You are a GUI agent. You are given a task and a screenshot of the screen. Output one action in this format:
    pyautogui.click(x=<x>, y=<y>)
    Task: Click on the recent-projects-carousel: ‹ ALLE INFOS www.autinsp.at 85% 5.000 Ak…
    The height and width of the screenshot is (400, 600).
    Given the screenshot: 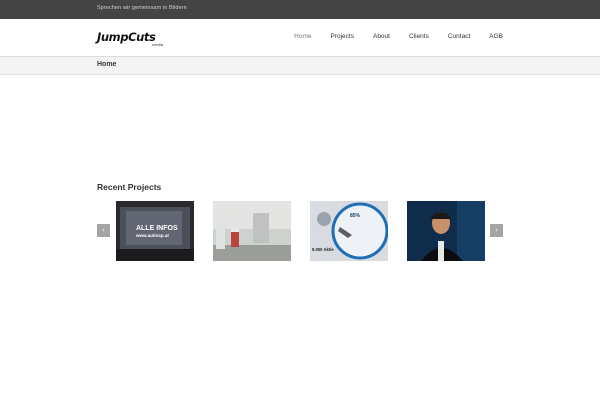 What is the action you would take?
    pyautogui.click(x=300, y=231)
    